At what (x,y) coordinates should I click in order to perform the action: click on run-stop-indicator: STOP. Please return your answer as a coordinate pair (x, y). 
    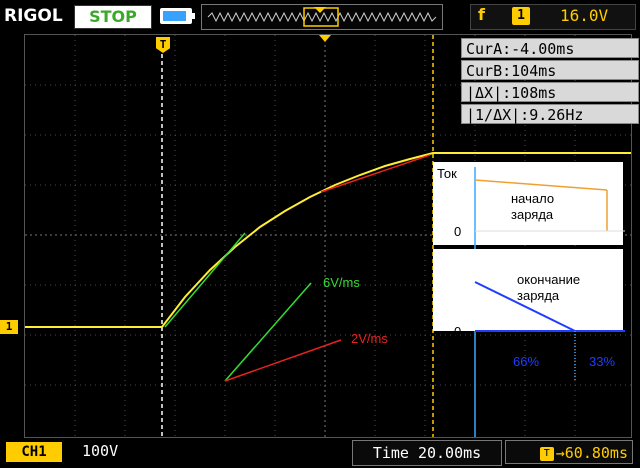
    Looking at the image, I should click on (113, 17).